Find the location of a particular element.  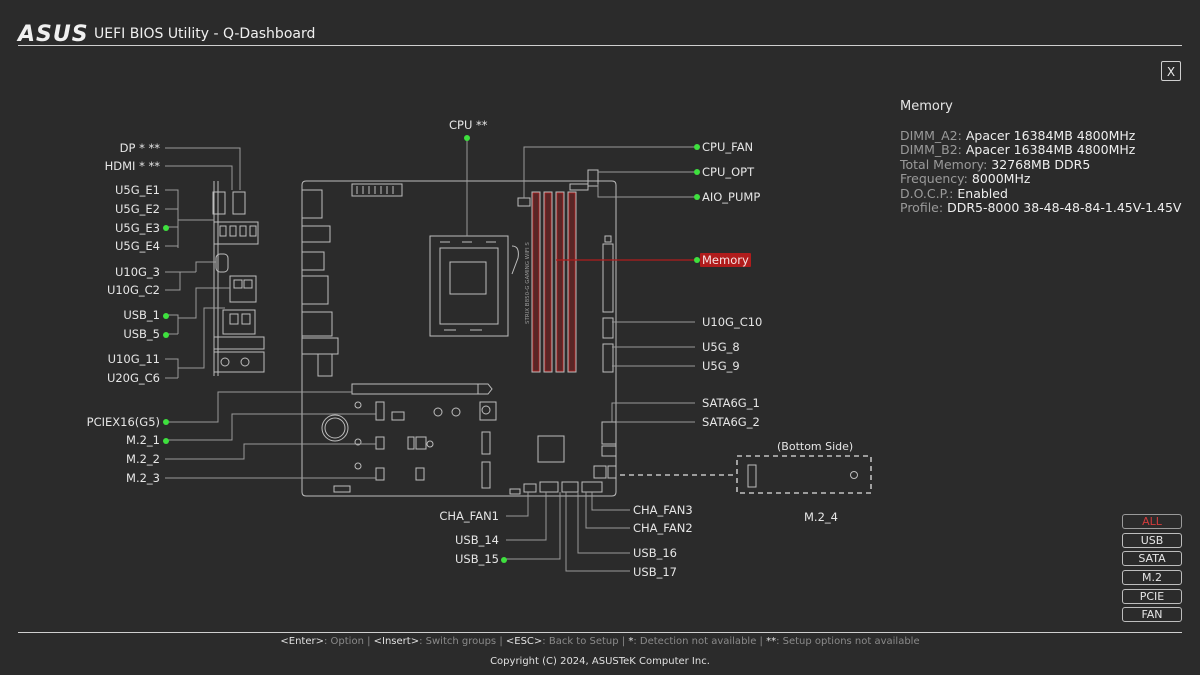

info-panel-title: Memory is located at coordinates (926, 106).